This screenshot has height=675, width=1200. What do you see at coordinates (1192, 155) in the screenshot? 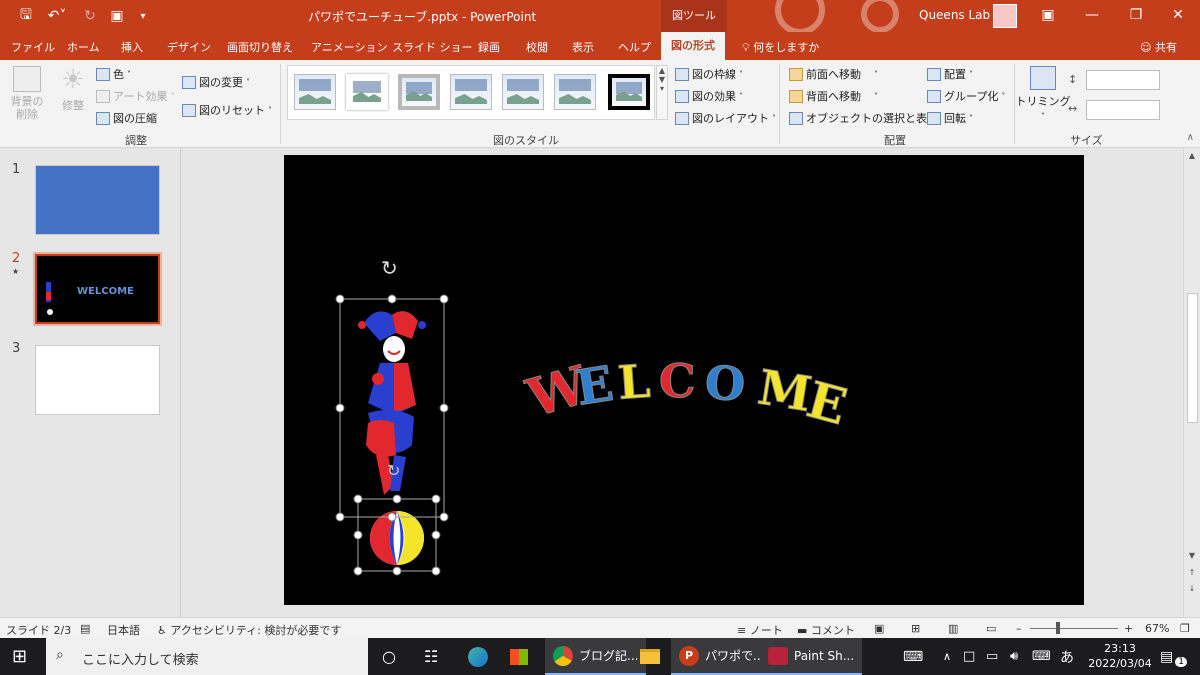
I see `scroll-up-icon: ▲` at bounding box center [1192, 155].